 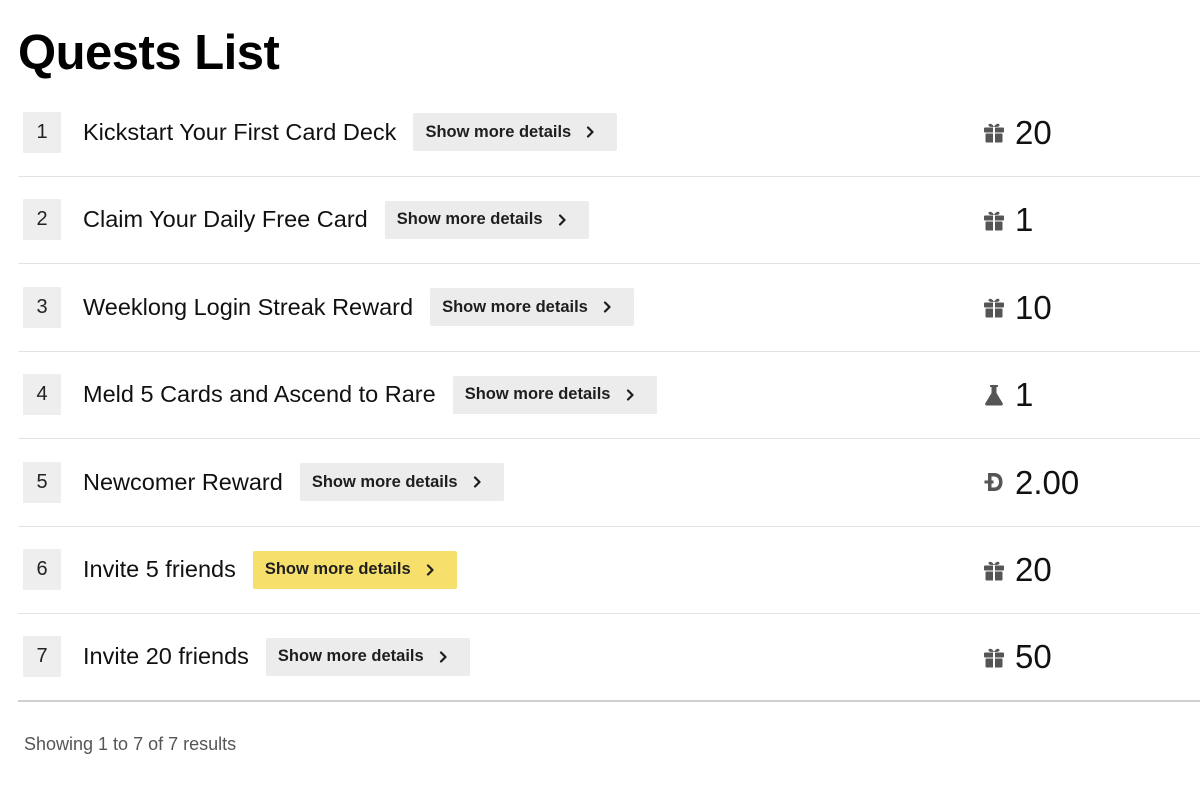 I want to click on results-summary: Showing 1 to 7 of 7 results, so click(x=130, y=744).